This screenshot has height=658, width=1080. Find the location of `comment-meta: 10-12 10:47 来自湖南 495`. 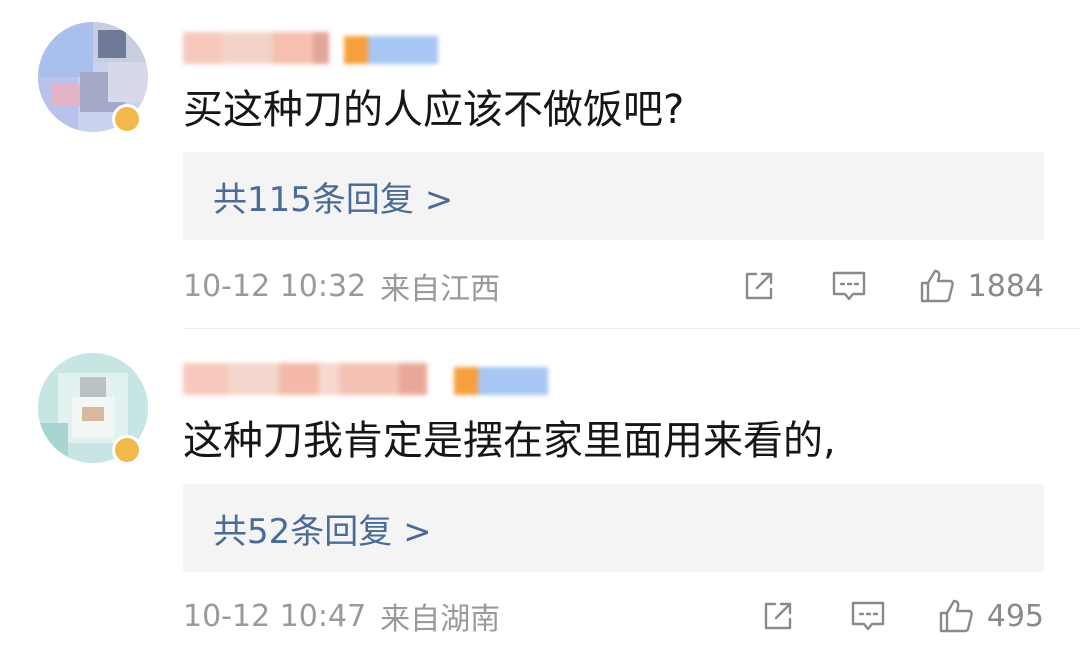

comment-meta: 10-12 10:47 来自湖南 495 is located at coordinates (613, 616).